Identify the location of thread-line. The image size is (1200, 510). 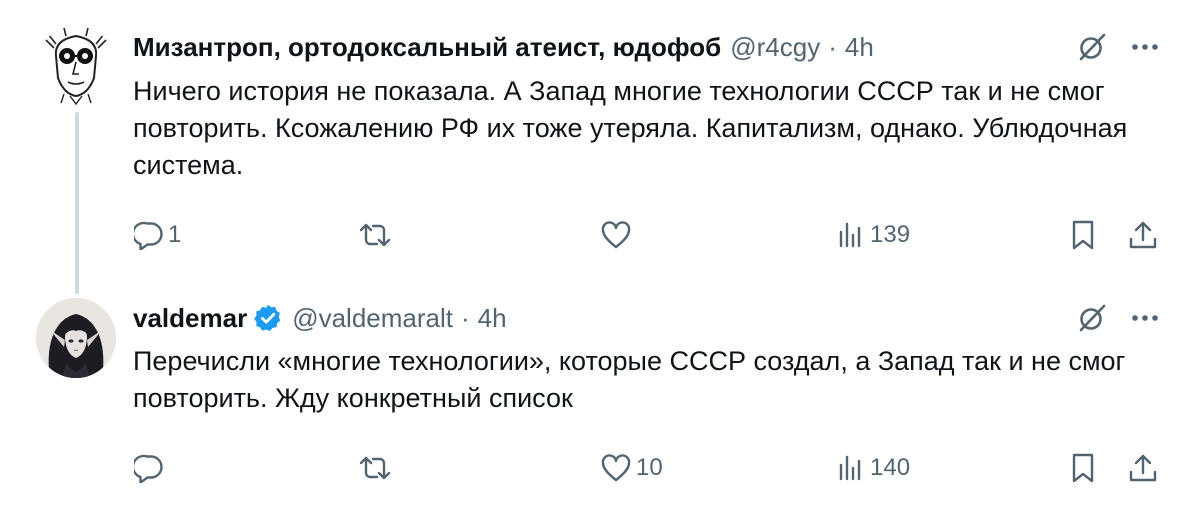
(77, 203).